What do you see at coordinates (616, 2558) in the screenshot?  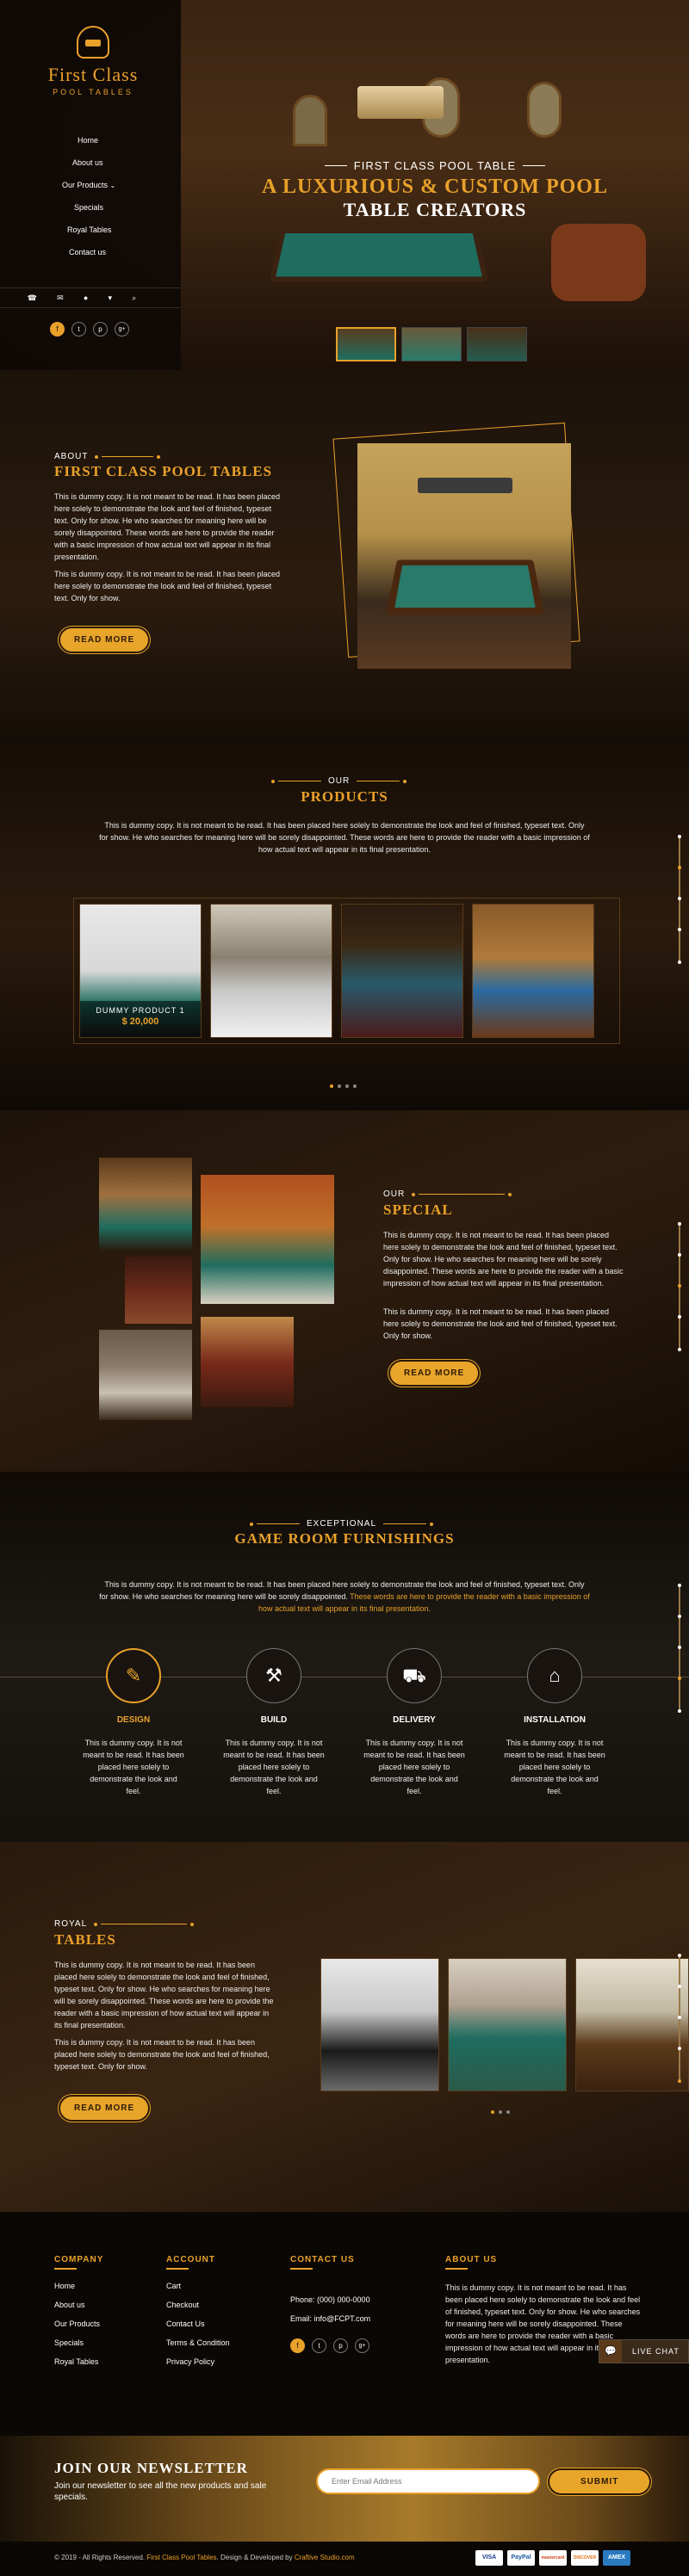 I see `amex-icon: AMEX` at bounding box center [616, 2558].